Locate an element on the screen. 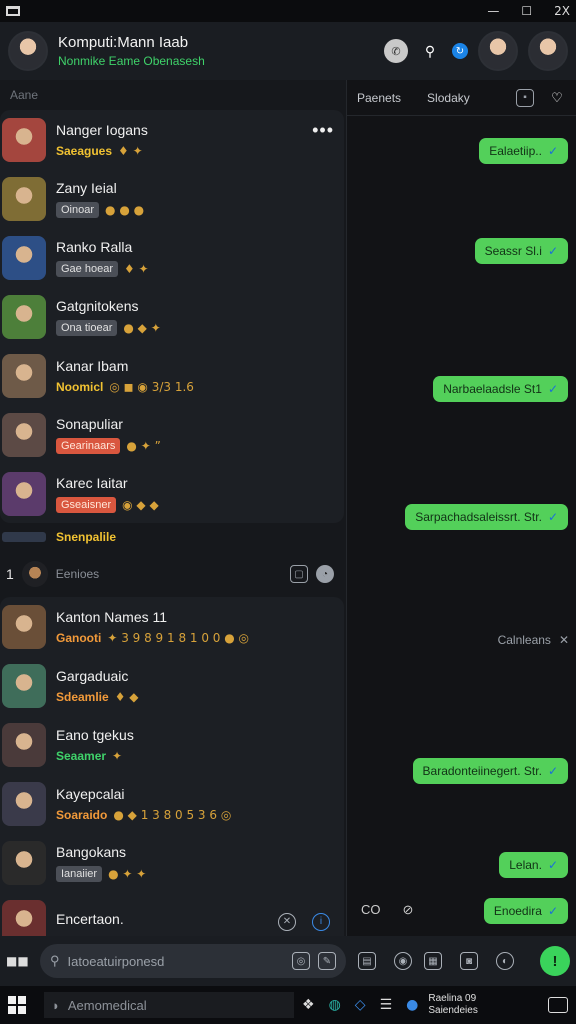 The height and width of the screenshot is (1024, 576). chat-badge: Gseaisner is located at coordinates (86, 504).